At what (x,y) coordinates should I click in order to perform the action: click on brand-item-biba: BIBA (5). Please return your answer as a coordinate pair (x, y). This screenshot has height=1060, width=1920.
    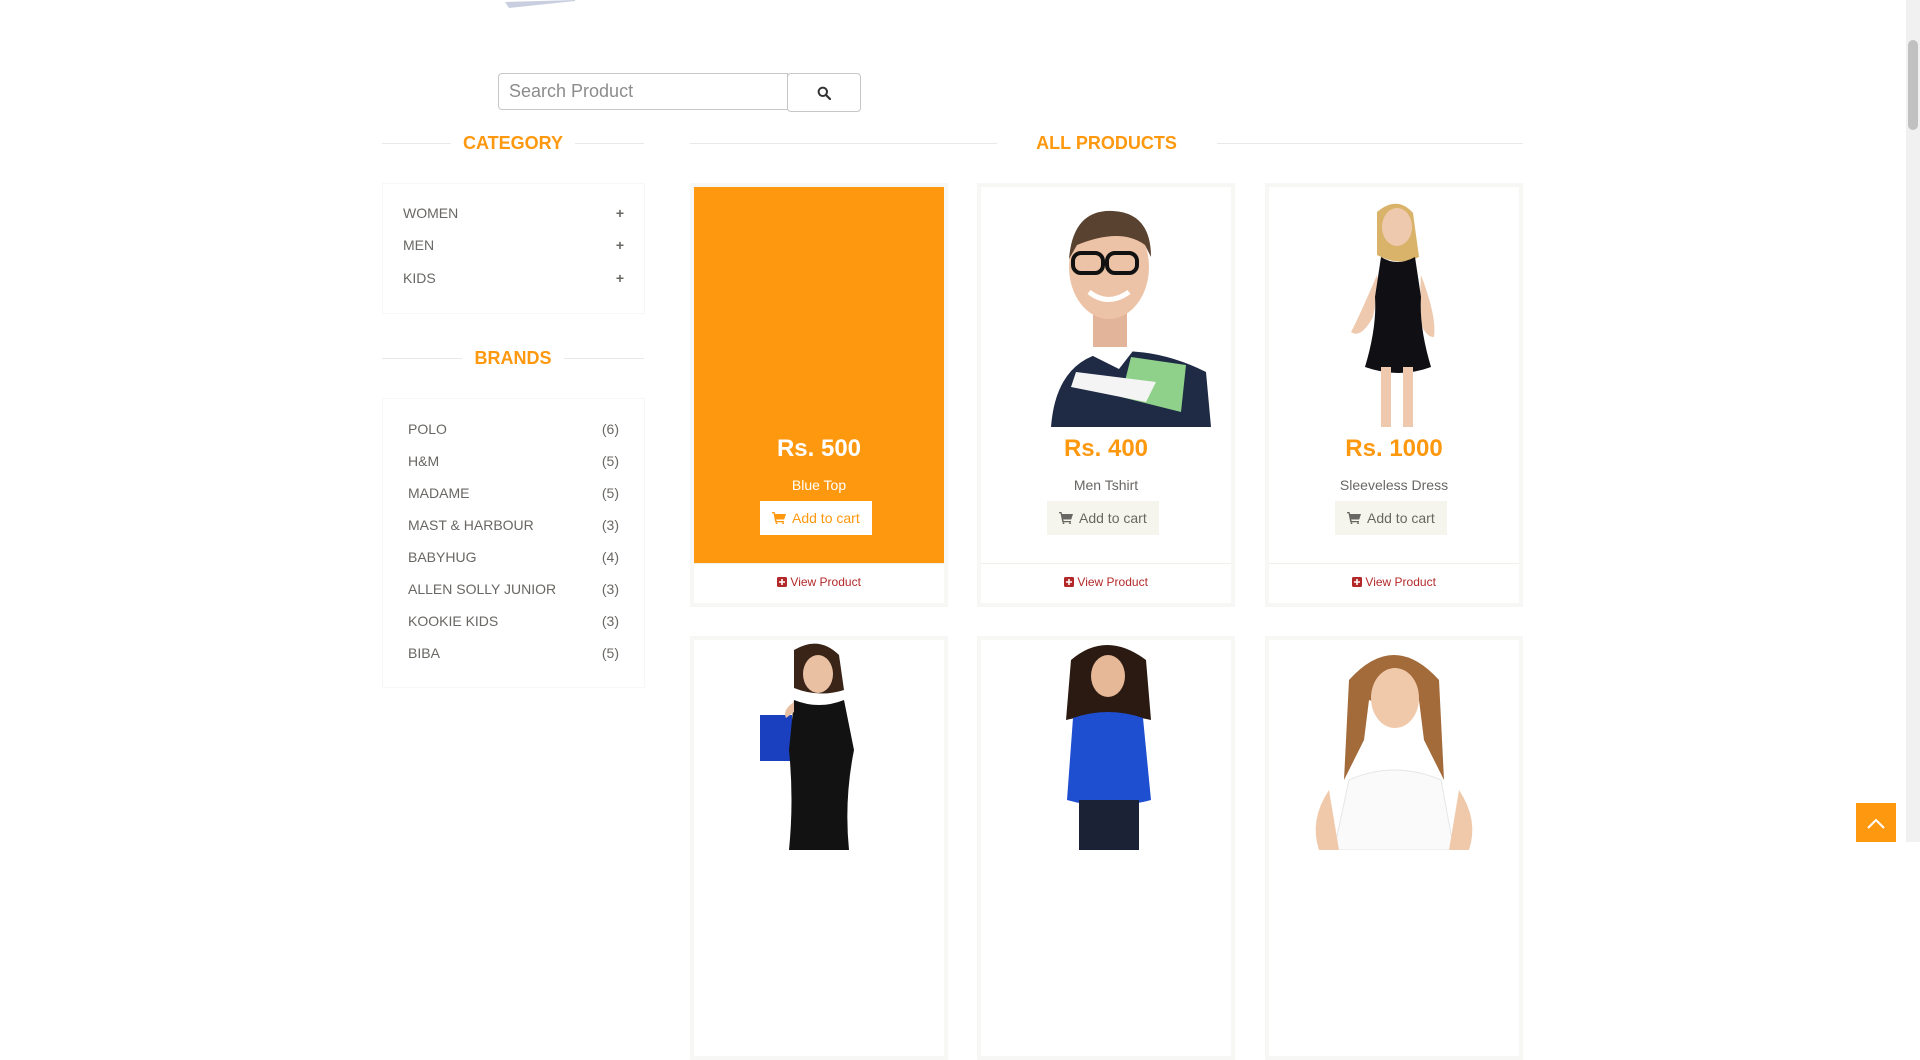
    Looking at the image, I should click on (513, 653).